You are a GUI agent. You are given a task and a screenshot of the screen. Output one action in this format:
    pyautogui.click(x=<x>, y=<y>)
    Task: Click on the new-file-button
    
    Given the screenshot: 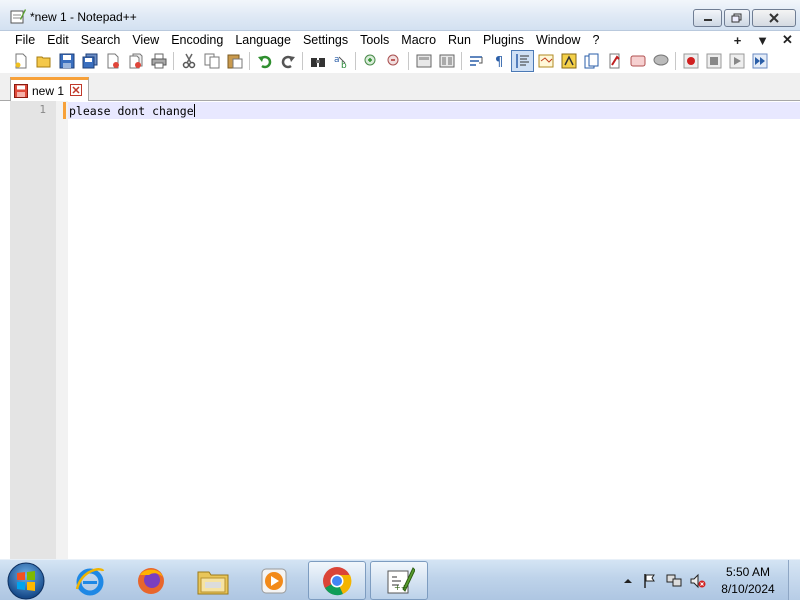 What is the action you would take?
    pyautogui.click(x=20, y=61)
    